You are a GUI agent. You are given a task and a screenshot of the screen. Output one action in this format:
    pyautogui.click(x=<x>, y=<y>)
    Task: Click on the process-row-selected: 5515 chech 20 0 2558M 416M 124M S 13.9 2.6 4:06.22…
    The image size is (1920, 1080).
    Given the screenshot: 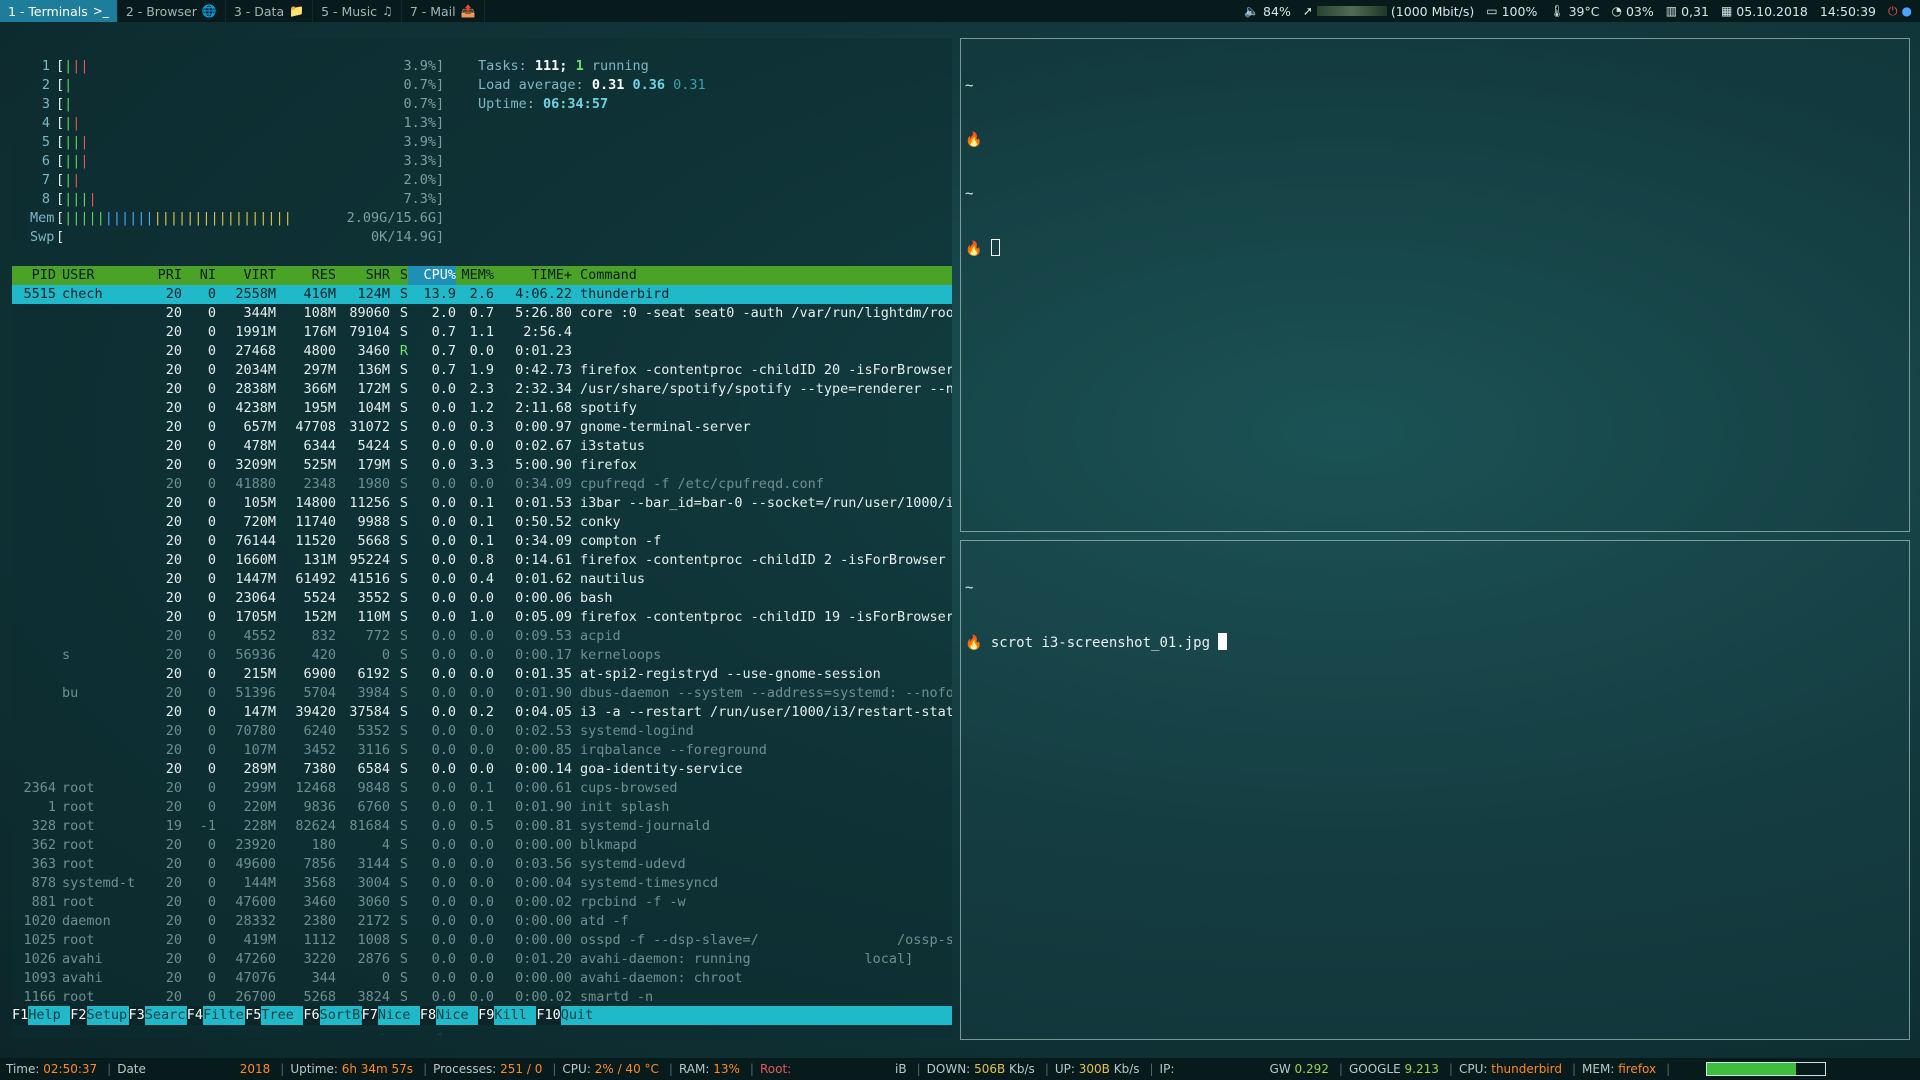 What is the action you would take?
    pyautogui.click(x=482, y=294)
    